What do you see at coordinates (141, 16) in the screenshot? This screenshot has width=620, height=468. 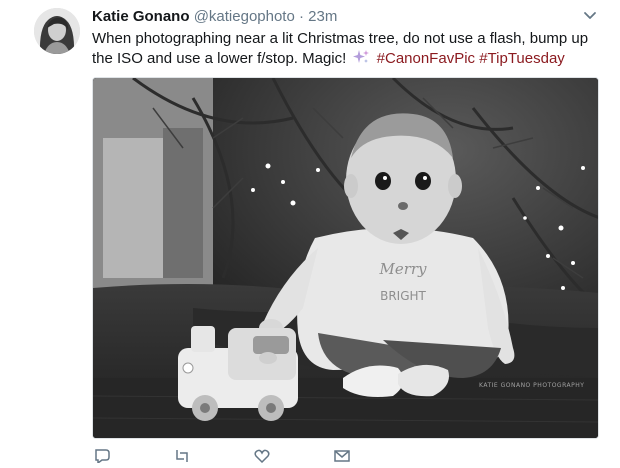 I see `author-name: Katie Gonano` at bounding box center [141, 16].